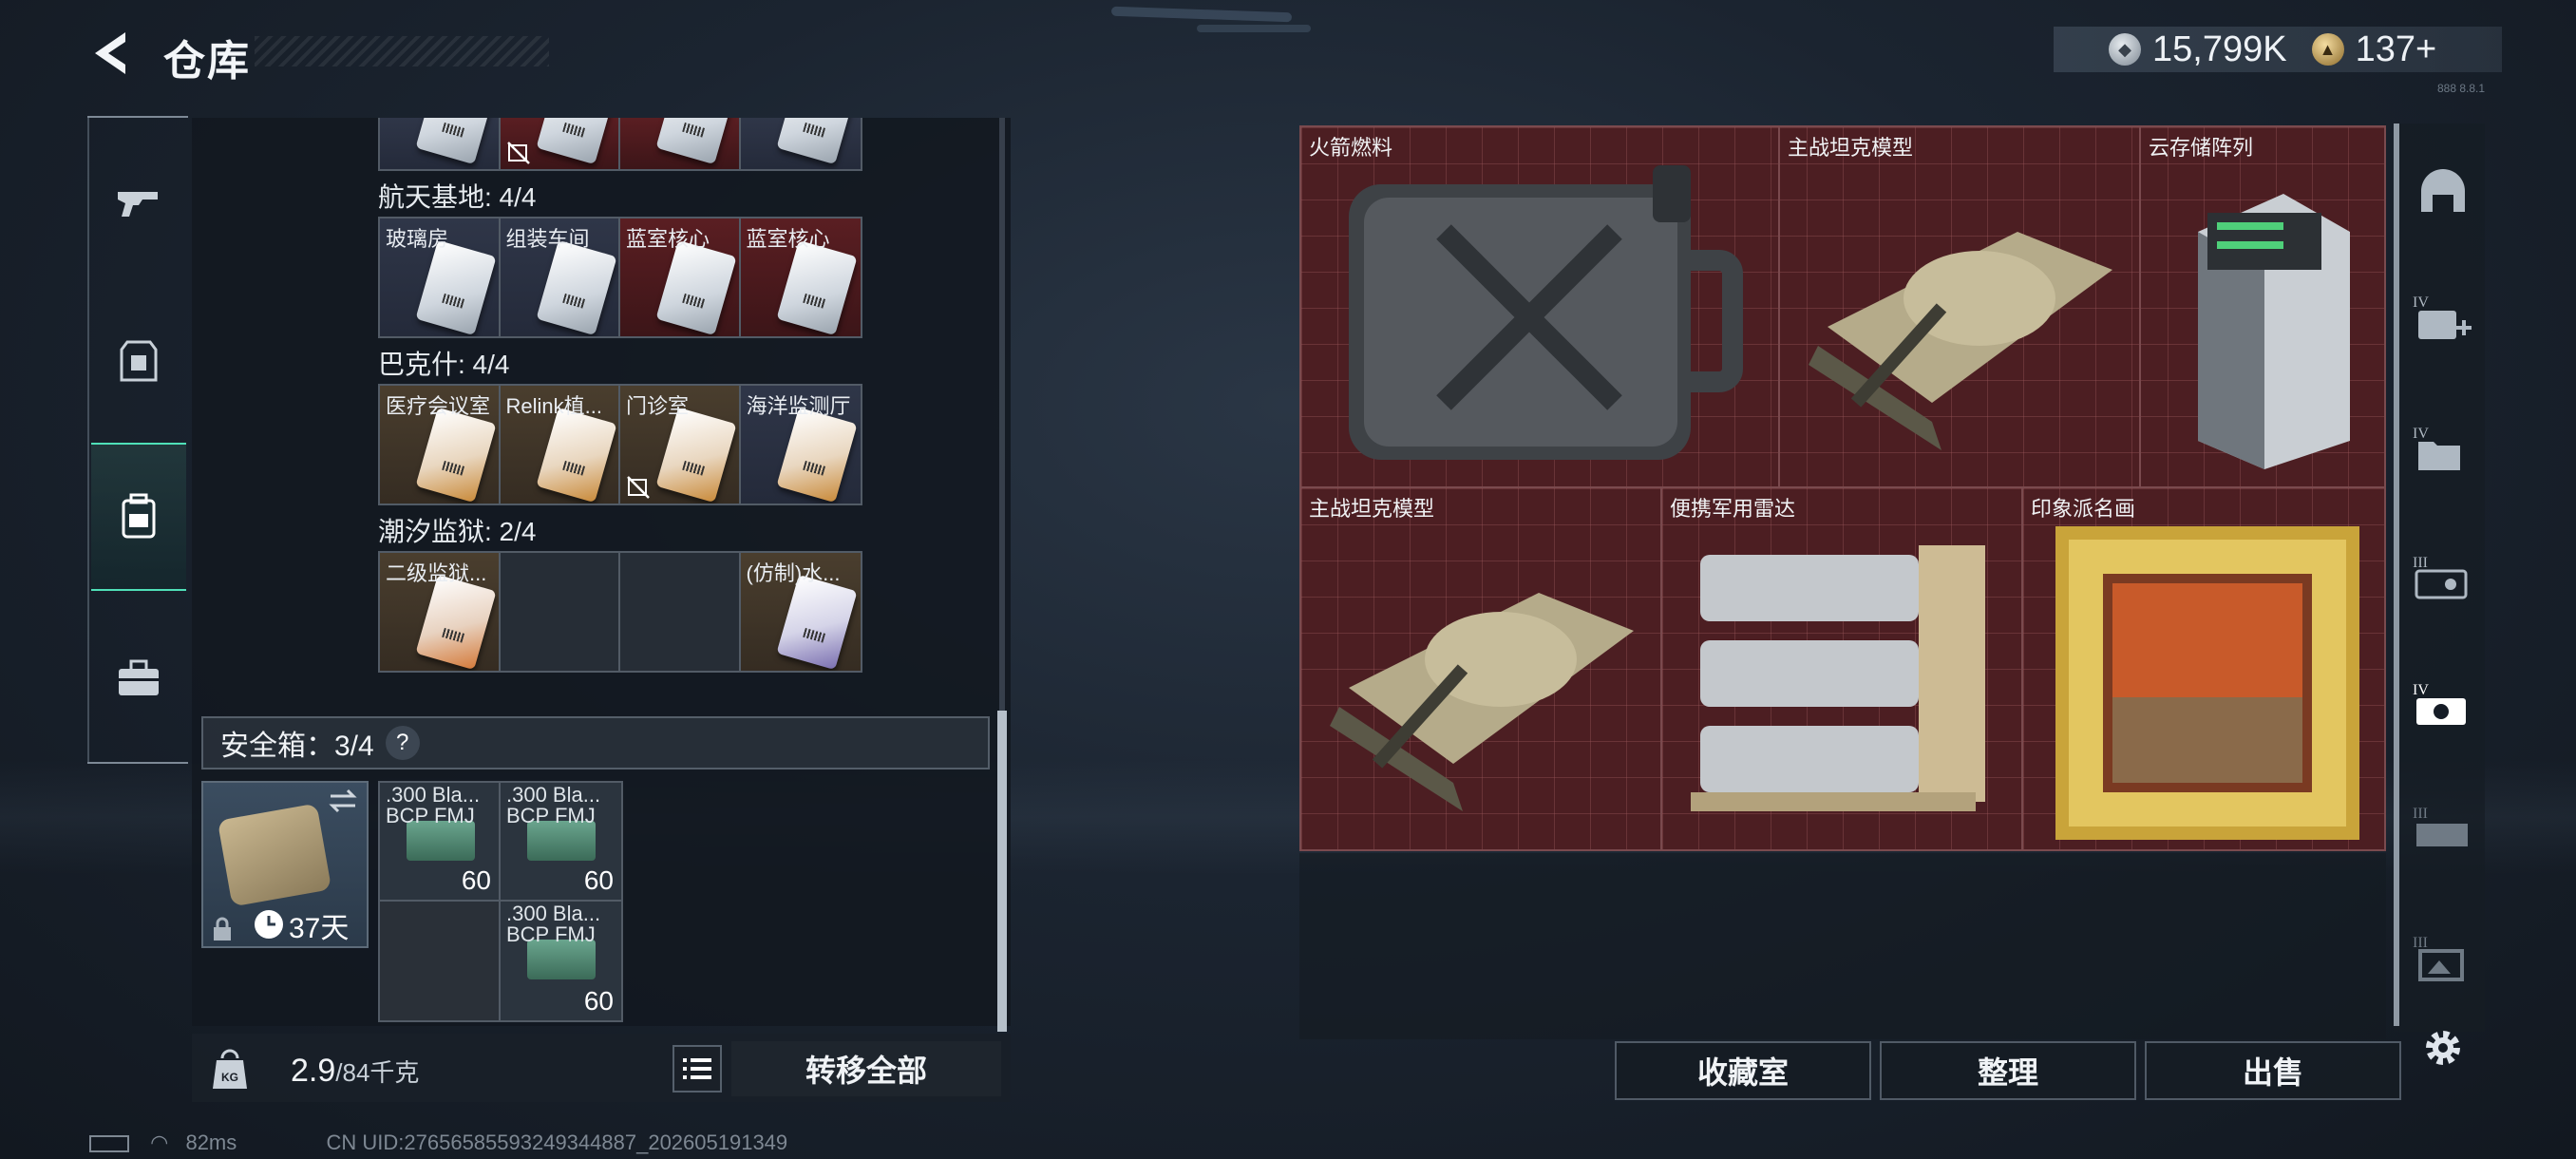 This screenshot has width=2576, height=1159. What do you see at coordinates (377, 1072) in the screenshot?
I see `weight-max: /84千克` at bounding box center [377, 1072].